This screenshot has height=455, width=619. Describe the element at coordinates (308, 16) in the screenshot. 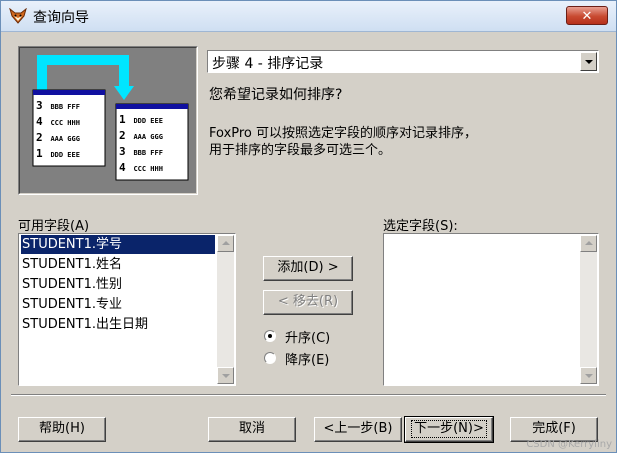

I see `title-bar: 查询向导 ✕` at that location.